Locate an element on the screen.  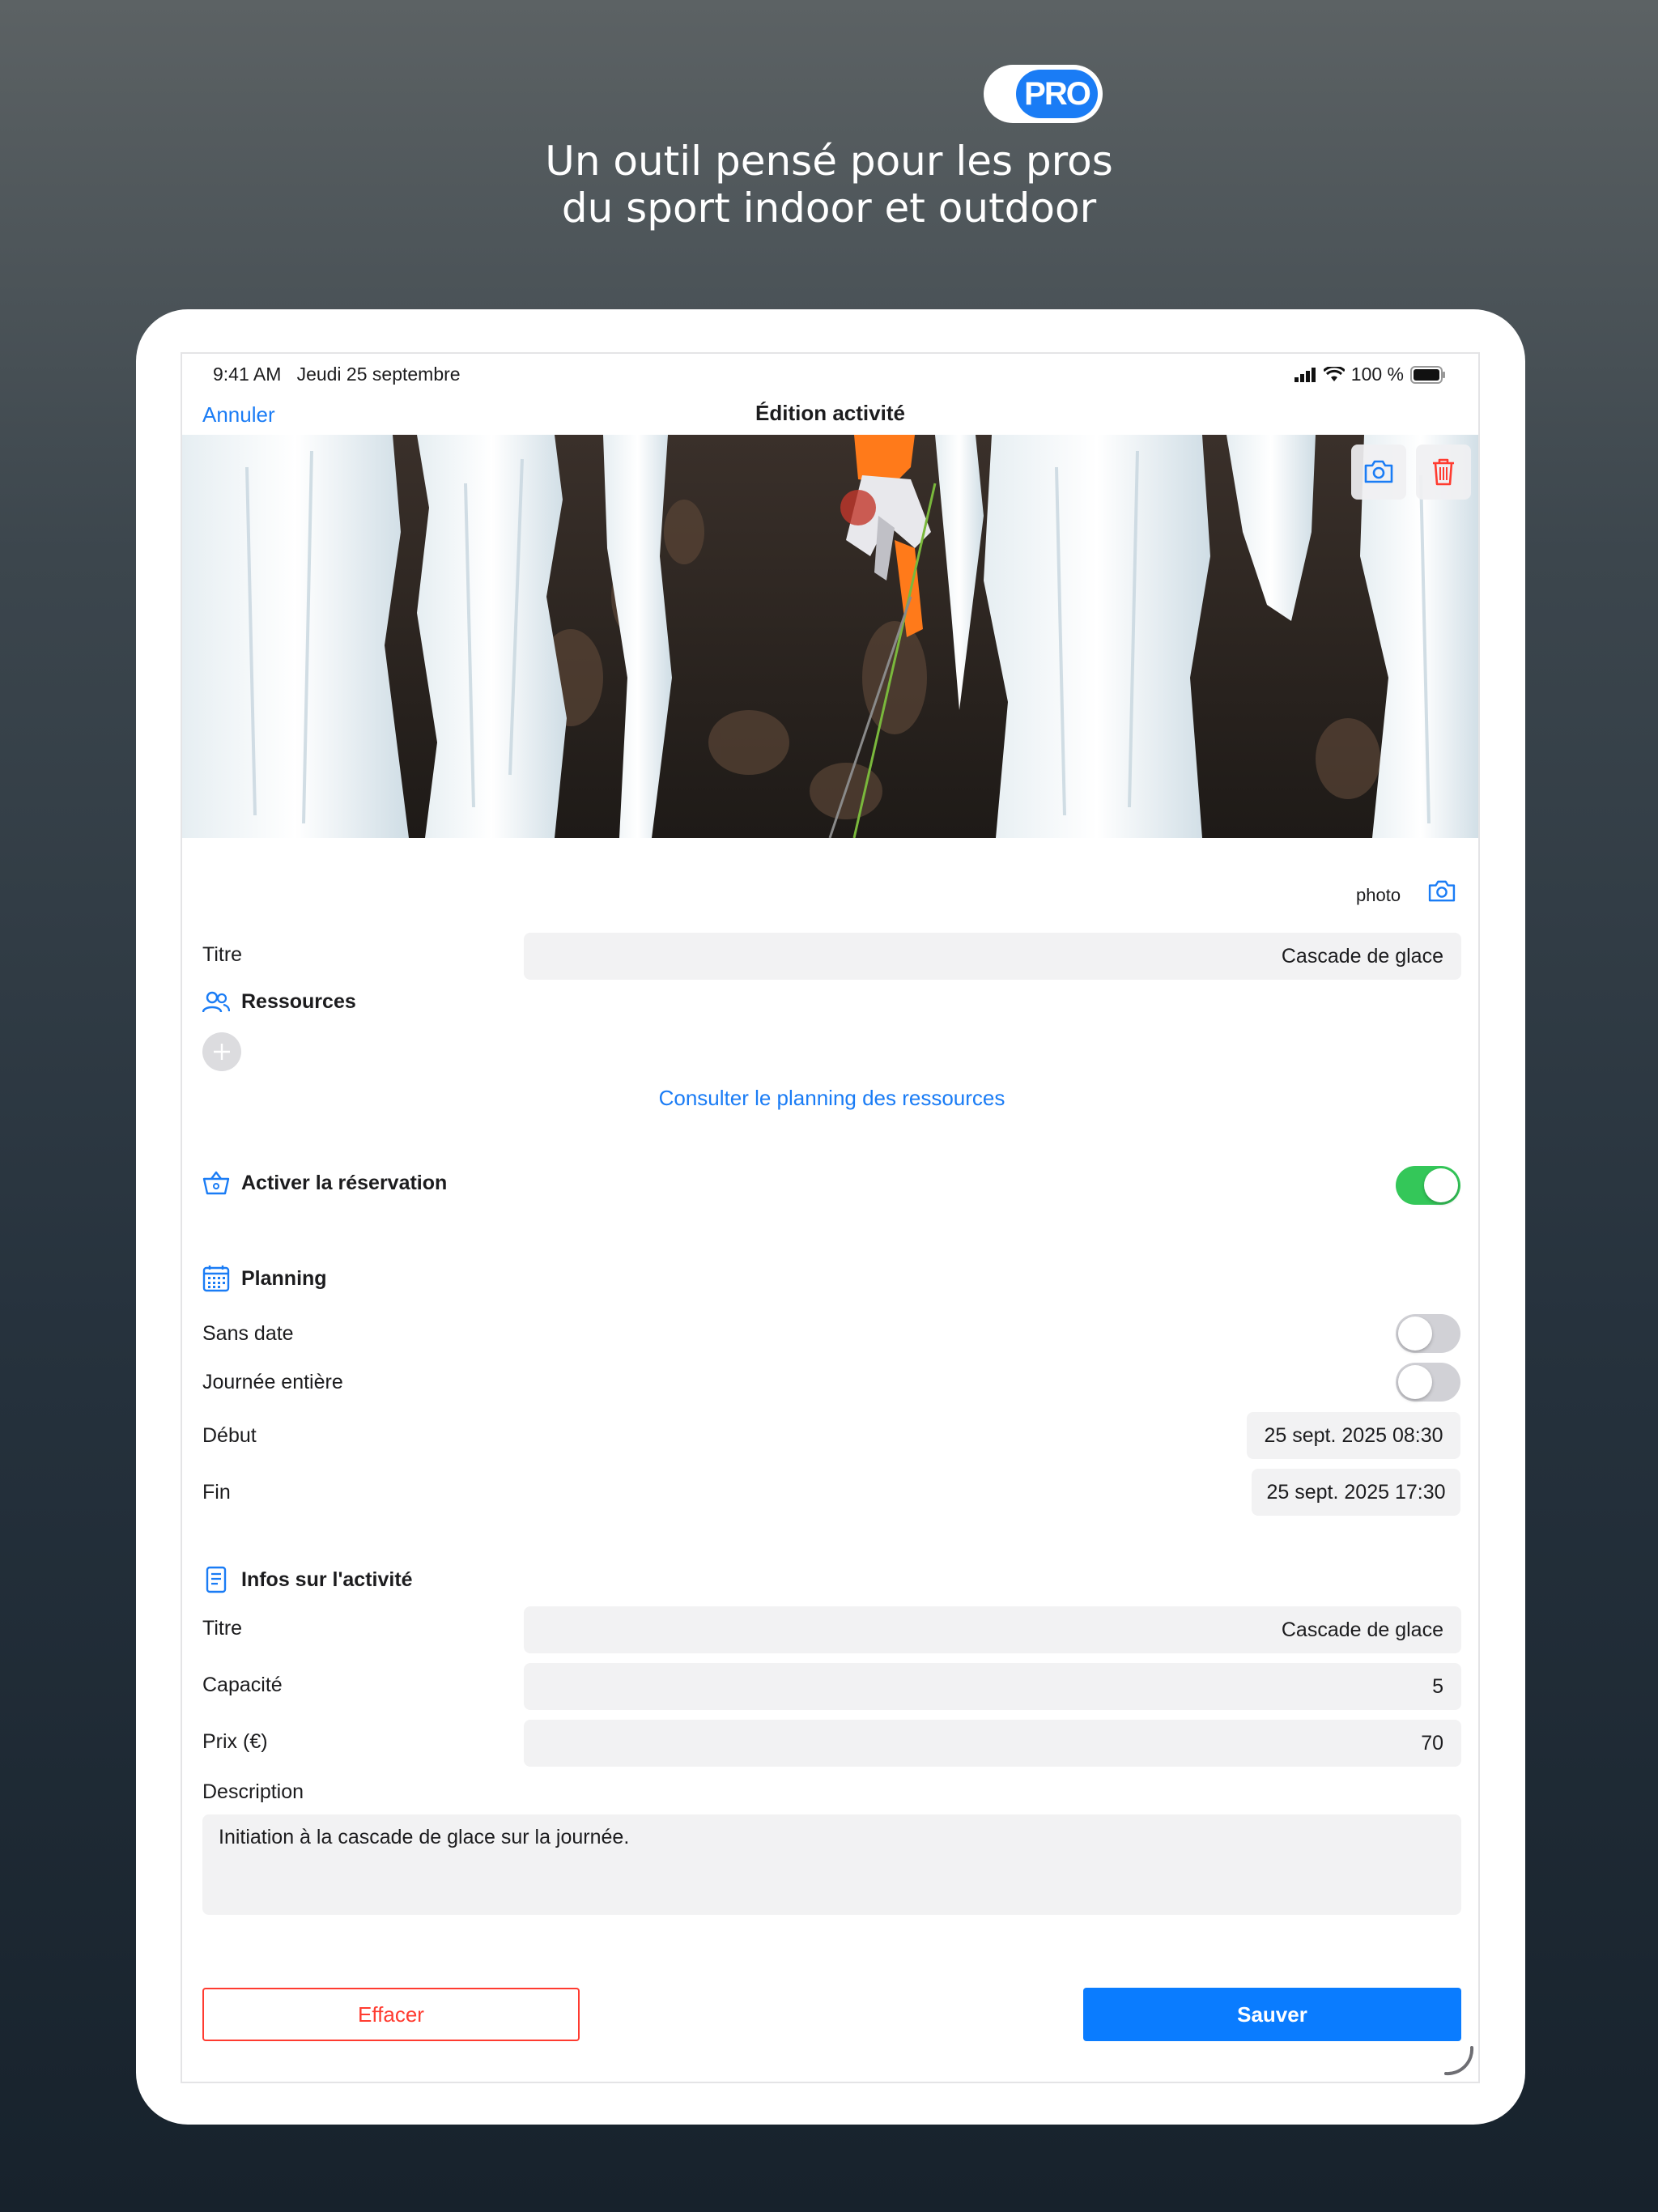
status-date: Jeudi 25 septembre is located at coordinates (378, 375).